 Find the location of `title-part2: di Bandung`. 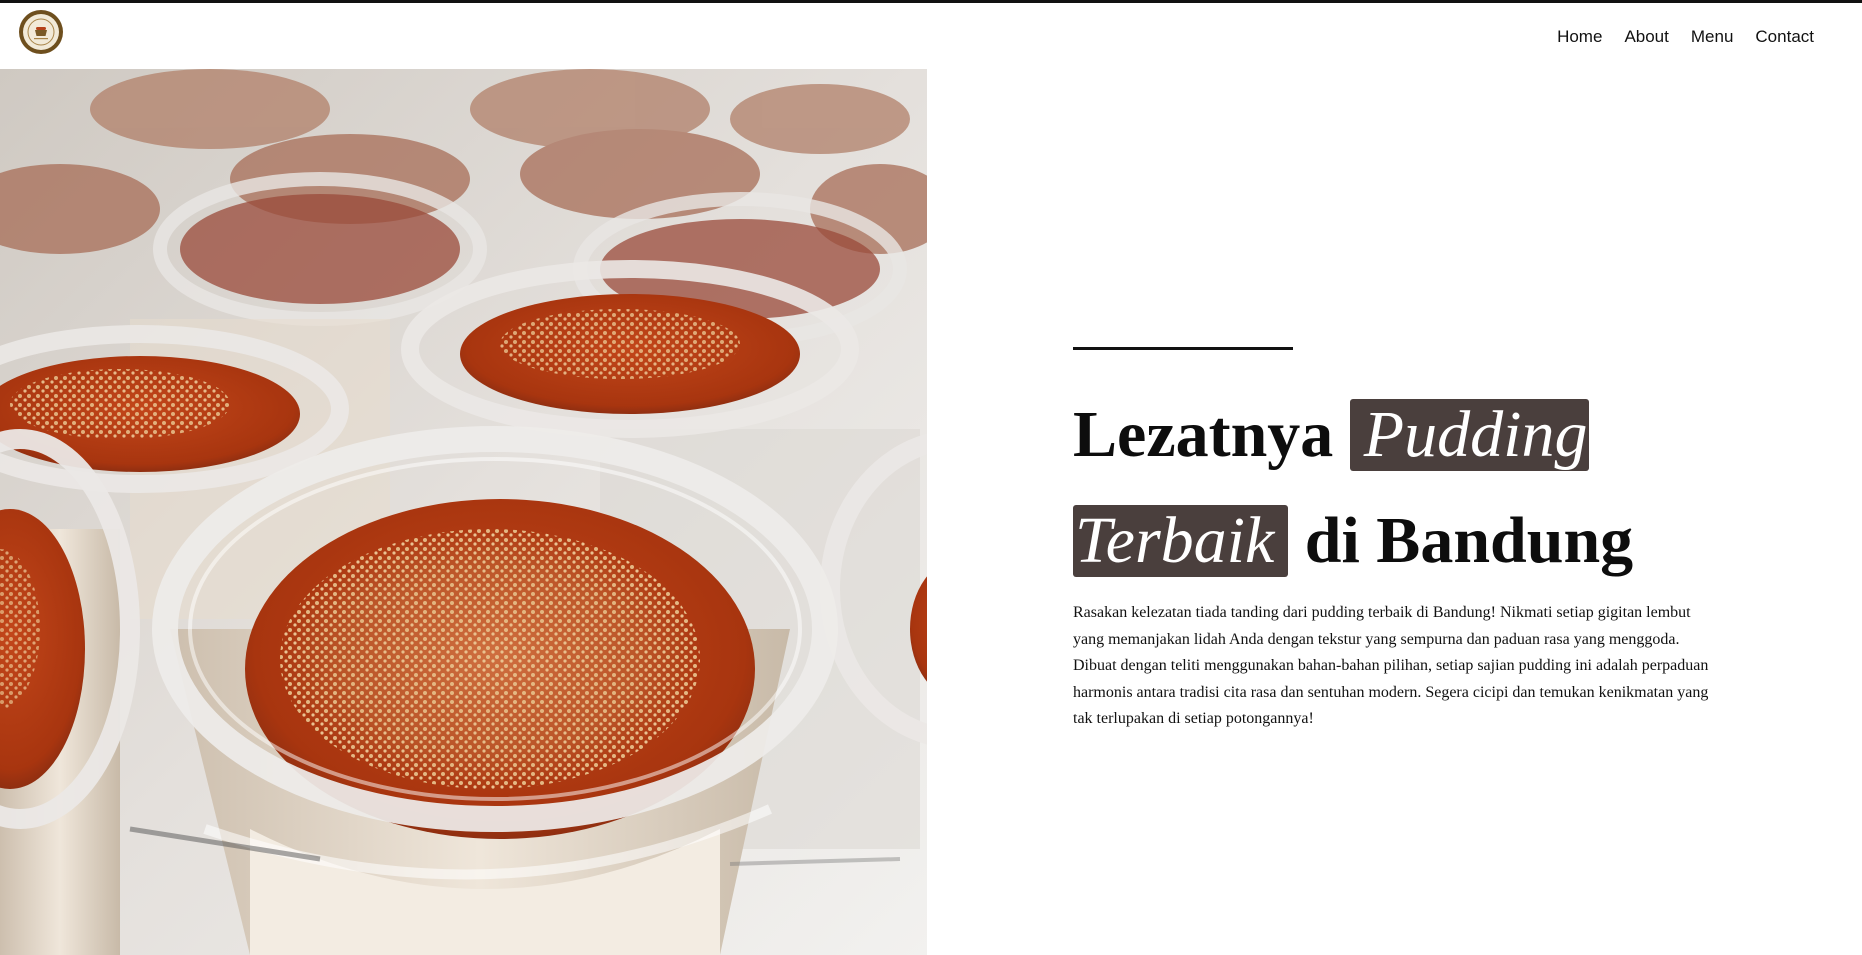

title-part2: di Bandung is located at coordinates (1469, 540).